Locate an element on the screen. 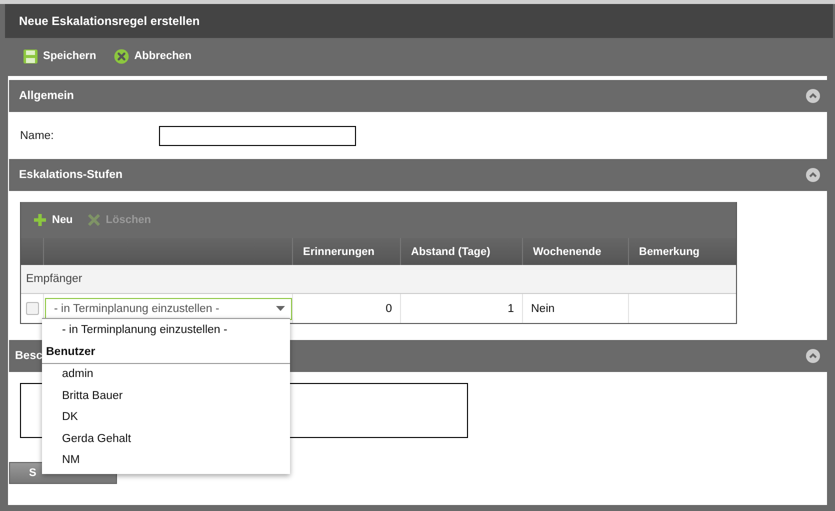 This screenshot has width=835, height=511. new-button: Neu is located at coordinates (53, 220).